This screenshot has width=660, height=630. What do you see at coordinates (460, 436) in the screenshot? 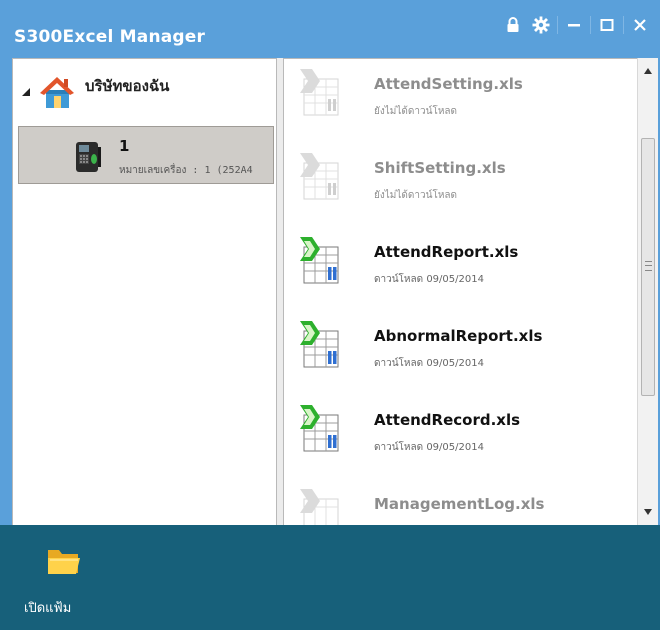
I see `file-item: AttendRecord.xls ดาวน์โหลด 09/05/2014` at bounding box center [460, 436].